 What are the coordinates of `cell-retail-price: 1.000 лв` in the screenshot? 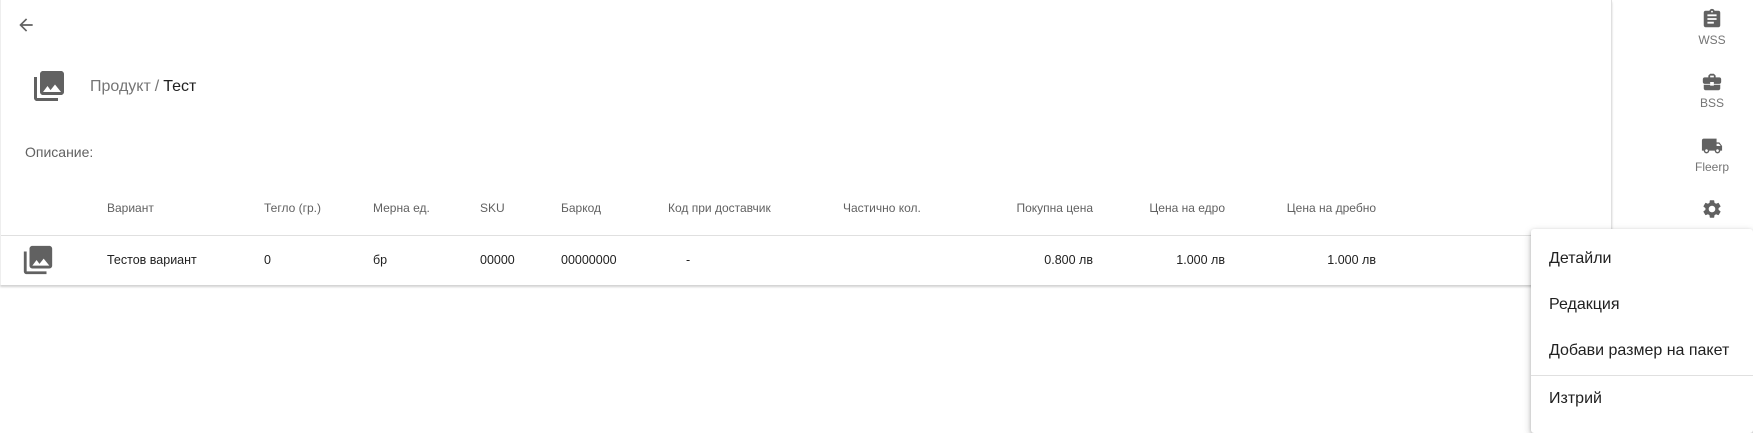 It's located at (1351, 260).